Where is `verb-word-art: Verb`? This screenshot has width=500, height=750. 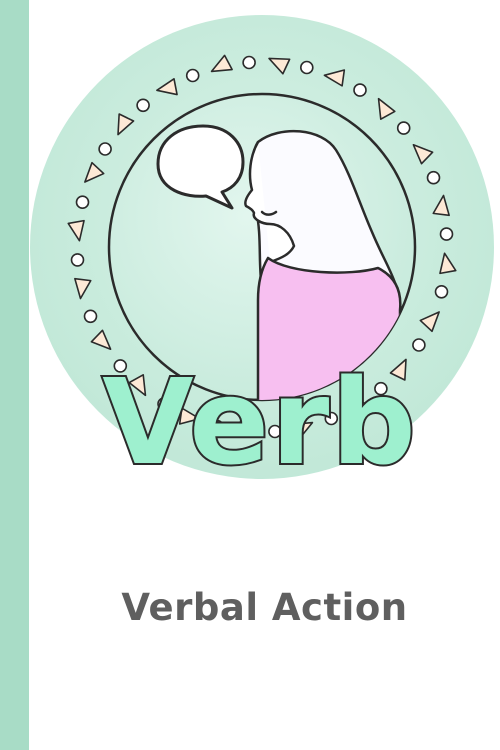 verb-word-art: Verb is located at coordinates (259, 420).